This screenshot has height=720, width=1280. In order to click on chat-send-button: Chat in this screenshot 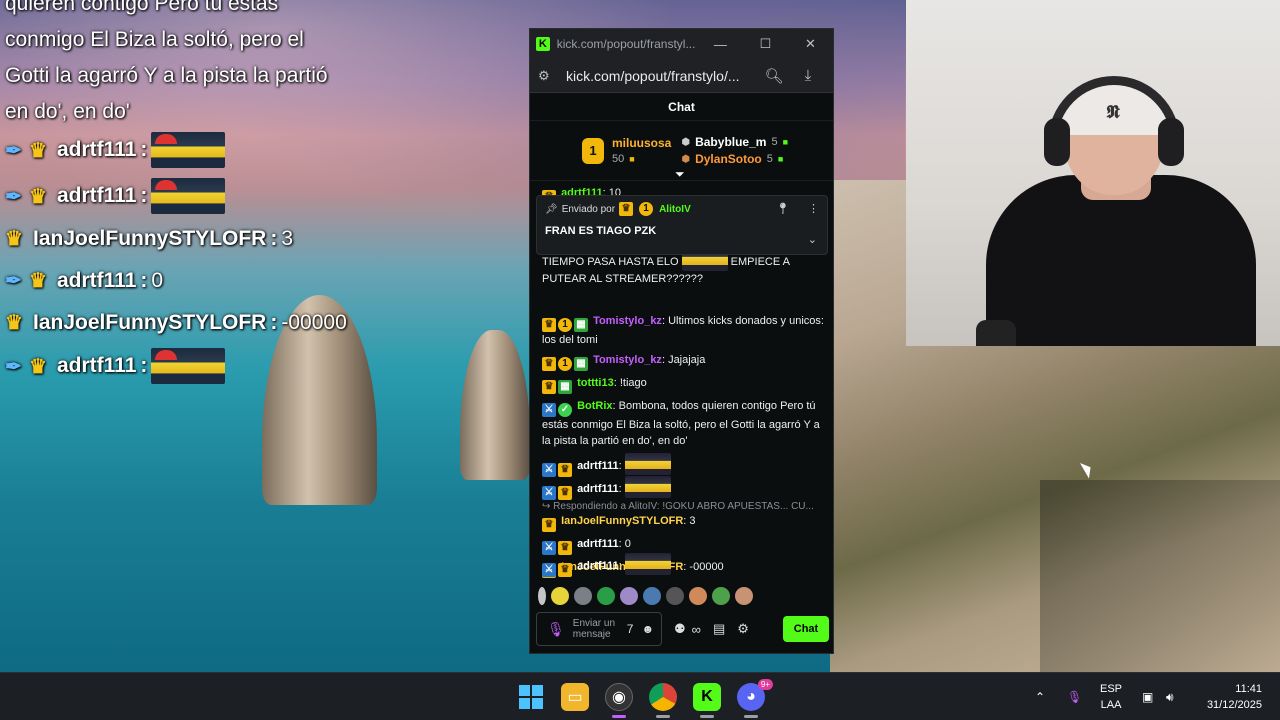, I will do `click(806, 629)`.